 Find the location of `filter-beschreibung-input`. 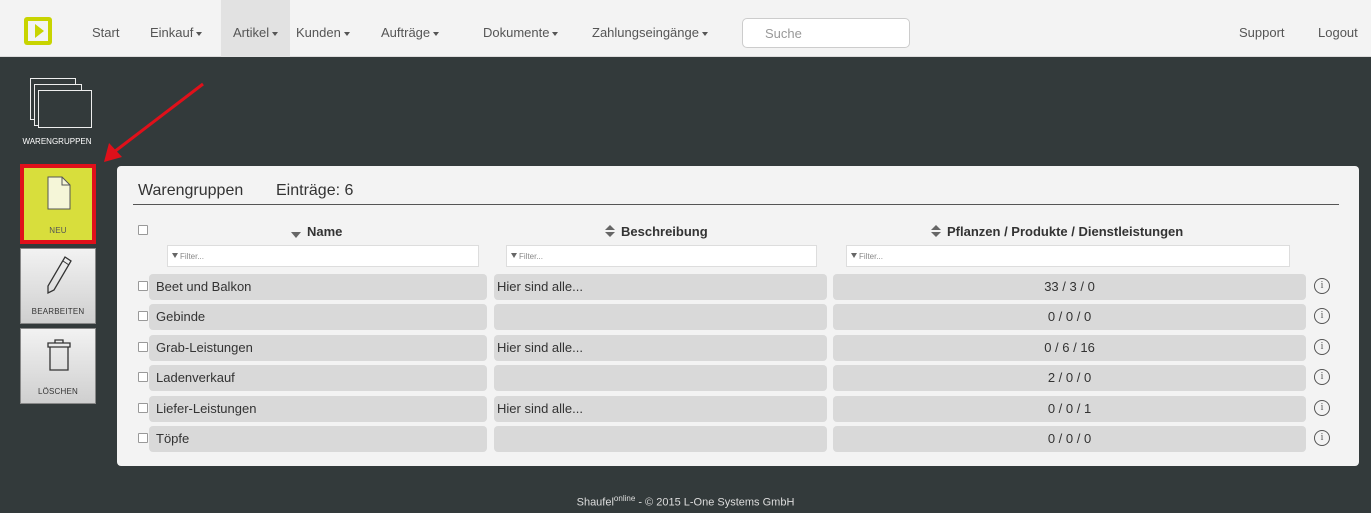

filter-beschreibung-input is located at coordinates (661, 256).